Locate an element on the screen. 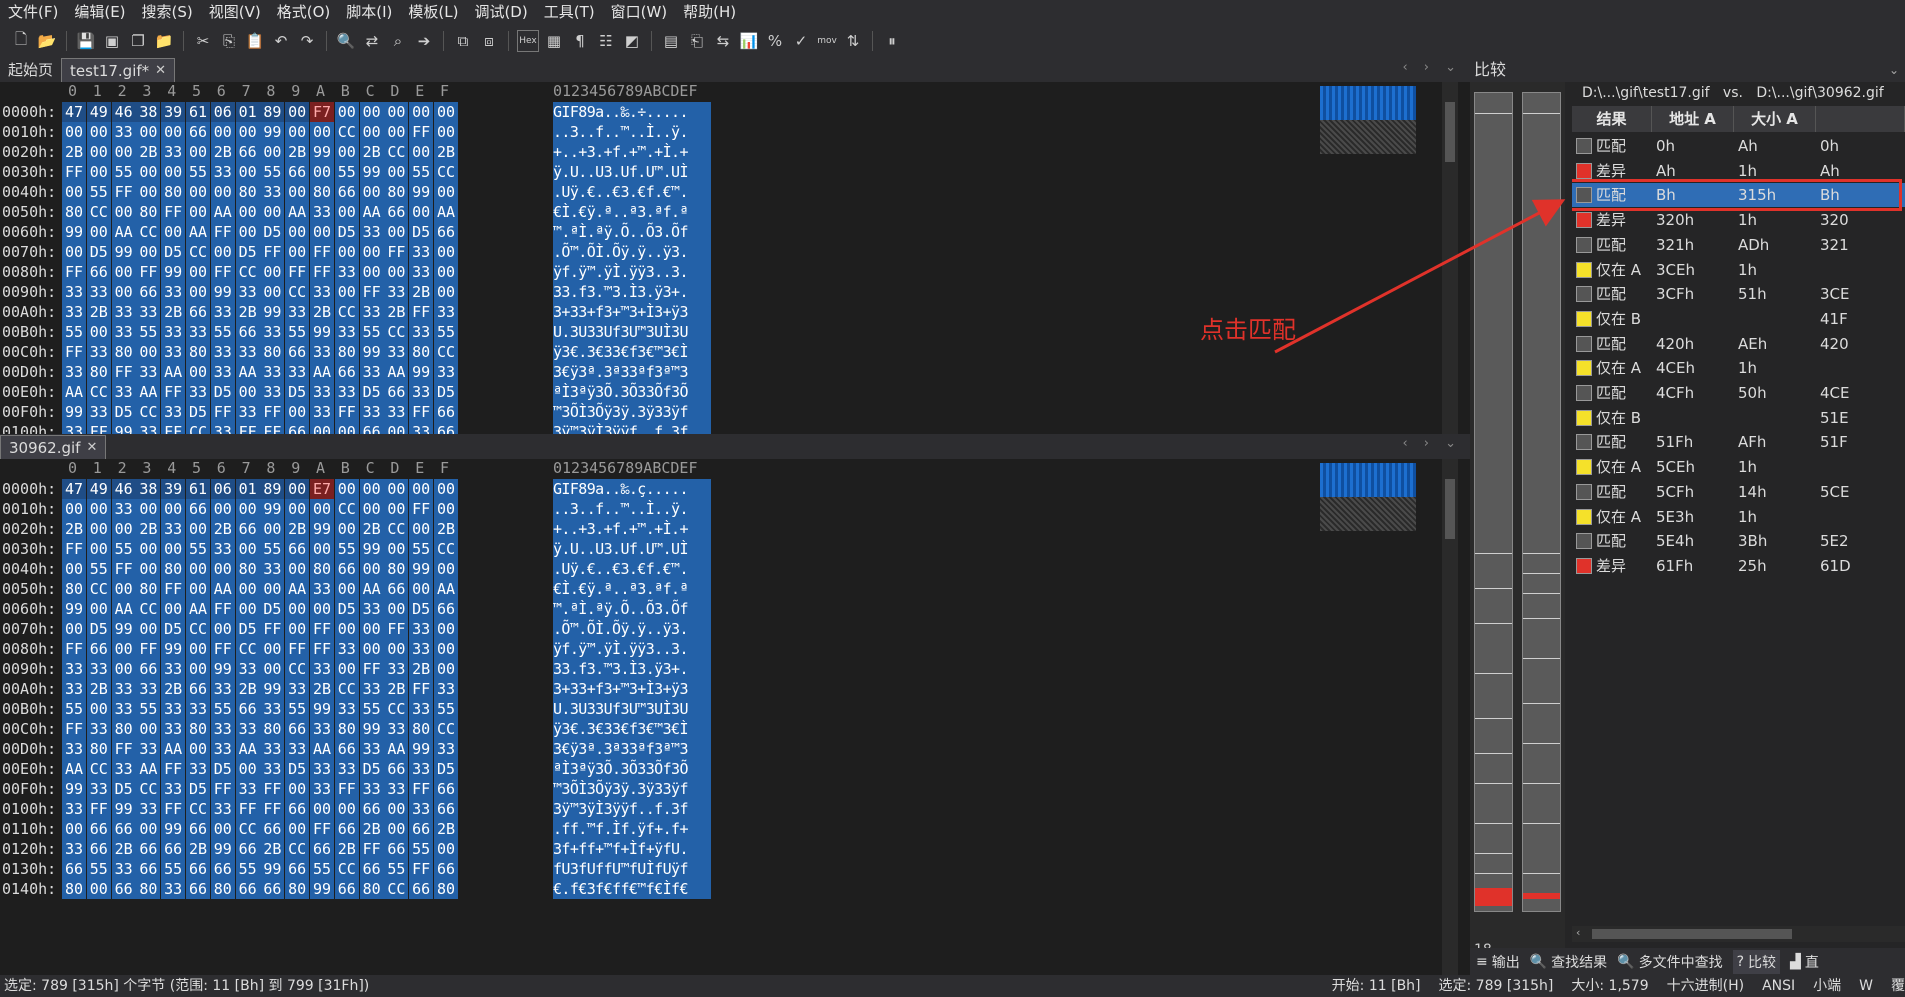  hex-byte: 61 is located at coordinates (198, 489).